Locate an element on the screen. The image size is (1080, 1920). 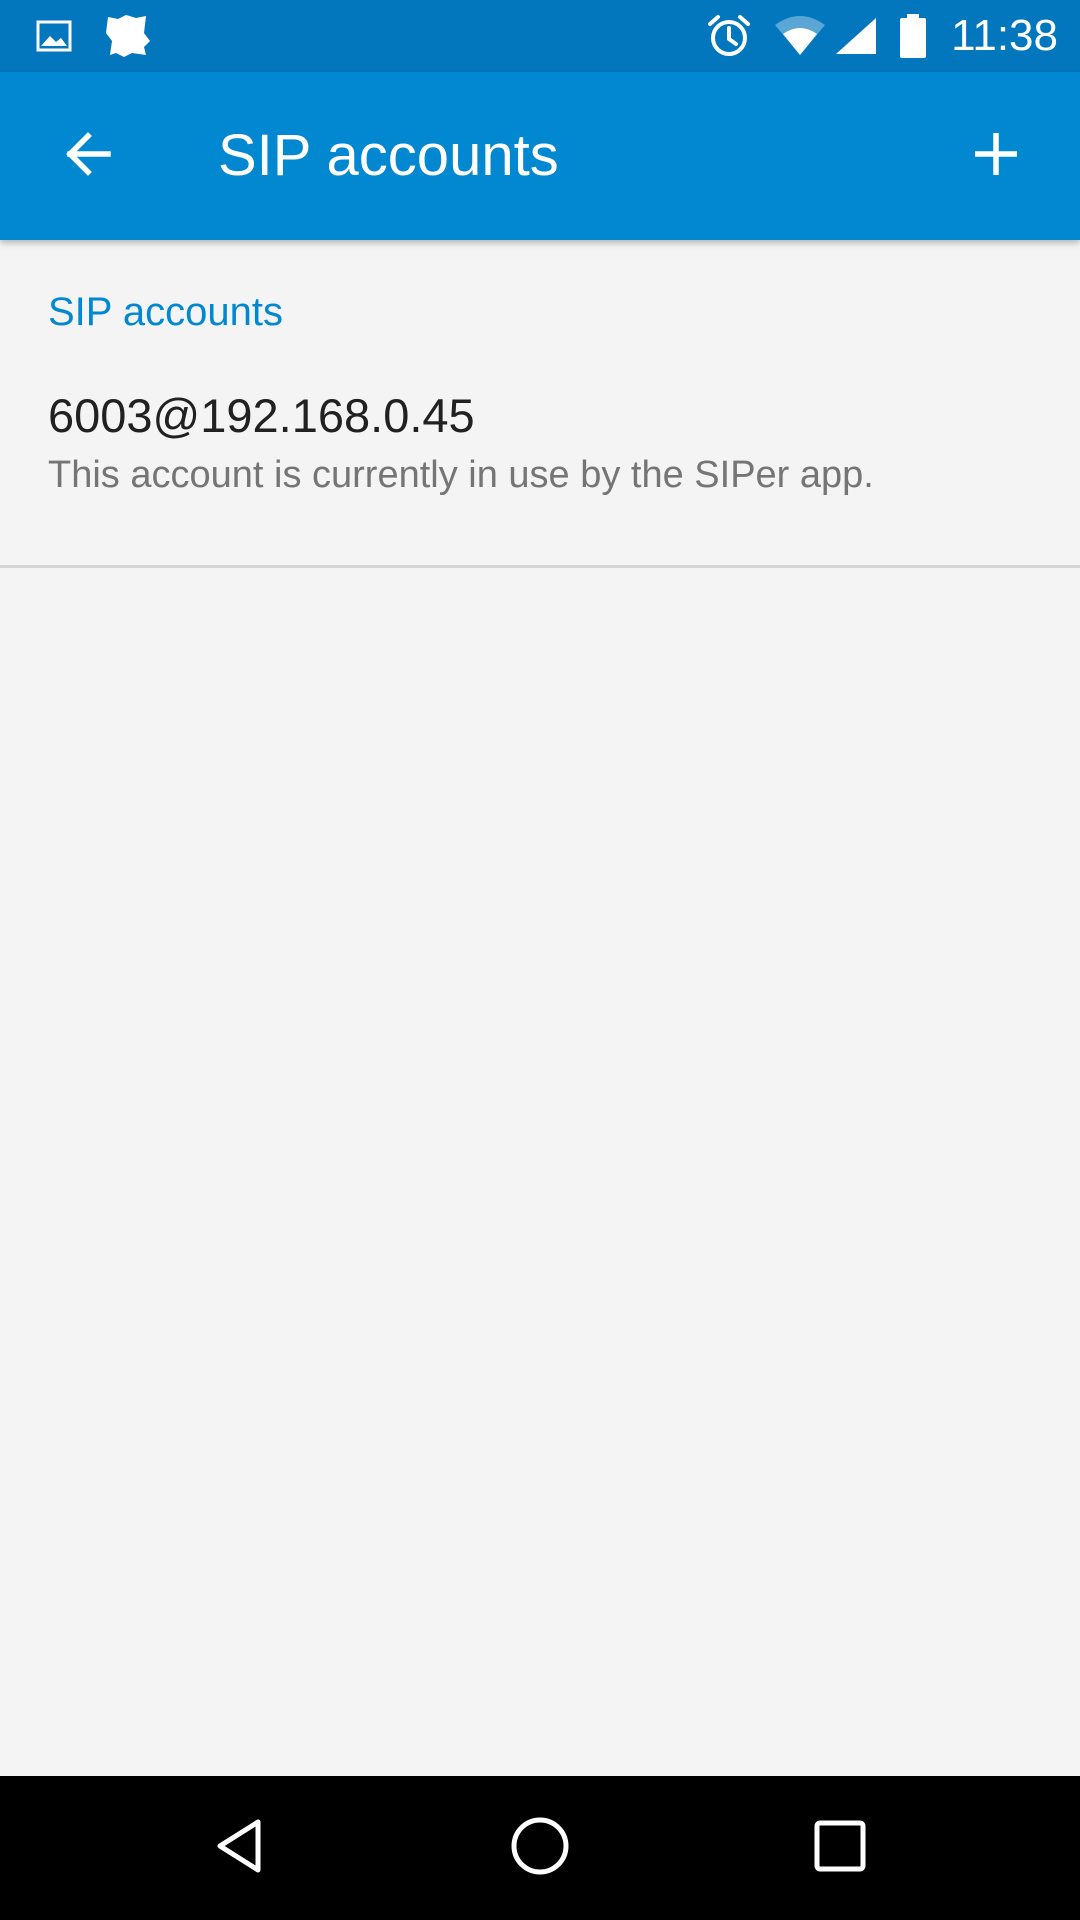
wifi-icon is located at coordinates (800, 36).